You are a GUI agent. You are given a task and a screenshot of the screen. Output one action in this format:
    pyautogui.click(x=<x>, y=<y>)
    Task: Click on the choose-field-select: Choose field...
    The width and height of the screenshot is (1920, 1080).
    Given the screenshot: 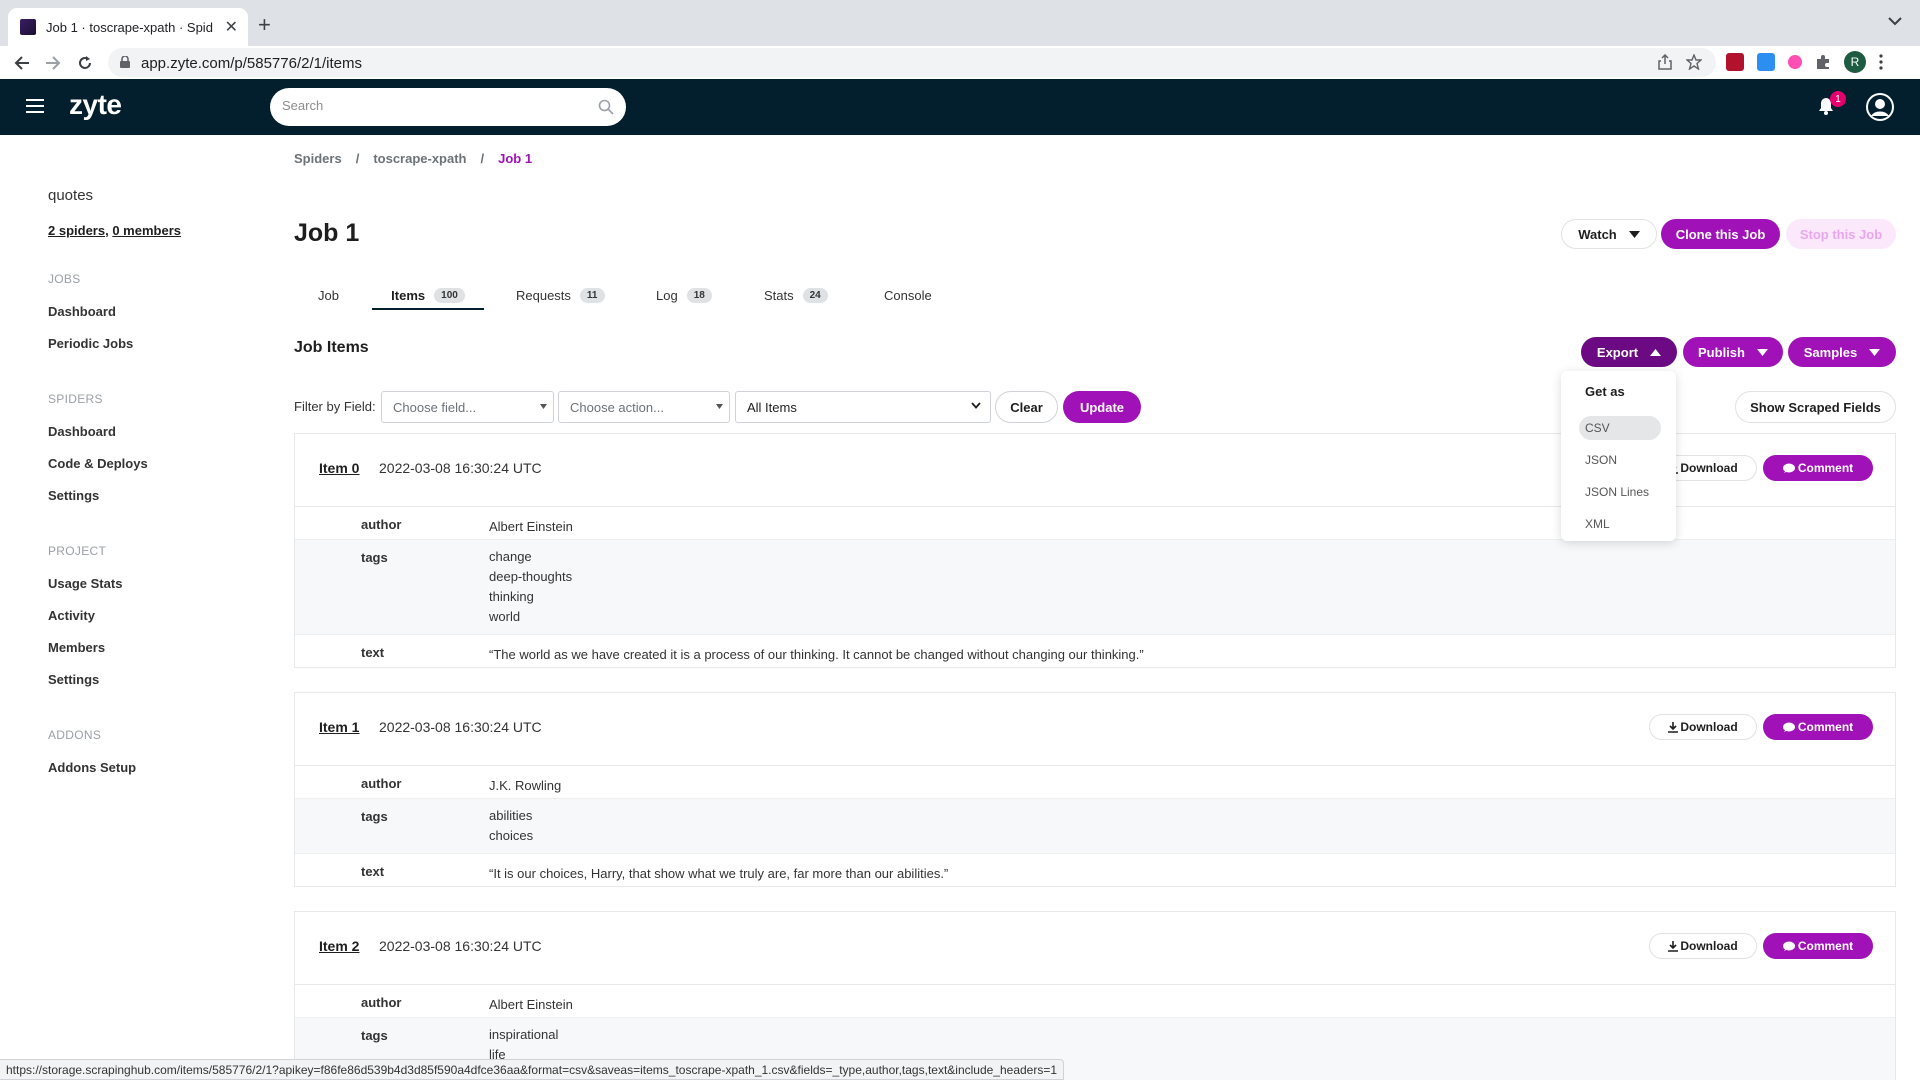 What is the action you would take?
    pyautogui.click(x=467, y=407)
    